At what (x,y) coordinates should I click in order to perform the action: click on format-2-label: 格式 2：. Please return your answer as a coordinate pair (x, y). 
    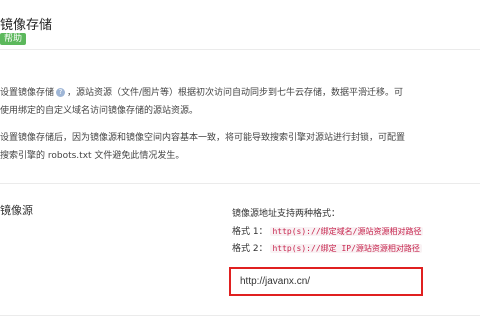
    Looking at the image, I should click on (250, 249).